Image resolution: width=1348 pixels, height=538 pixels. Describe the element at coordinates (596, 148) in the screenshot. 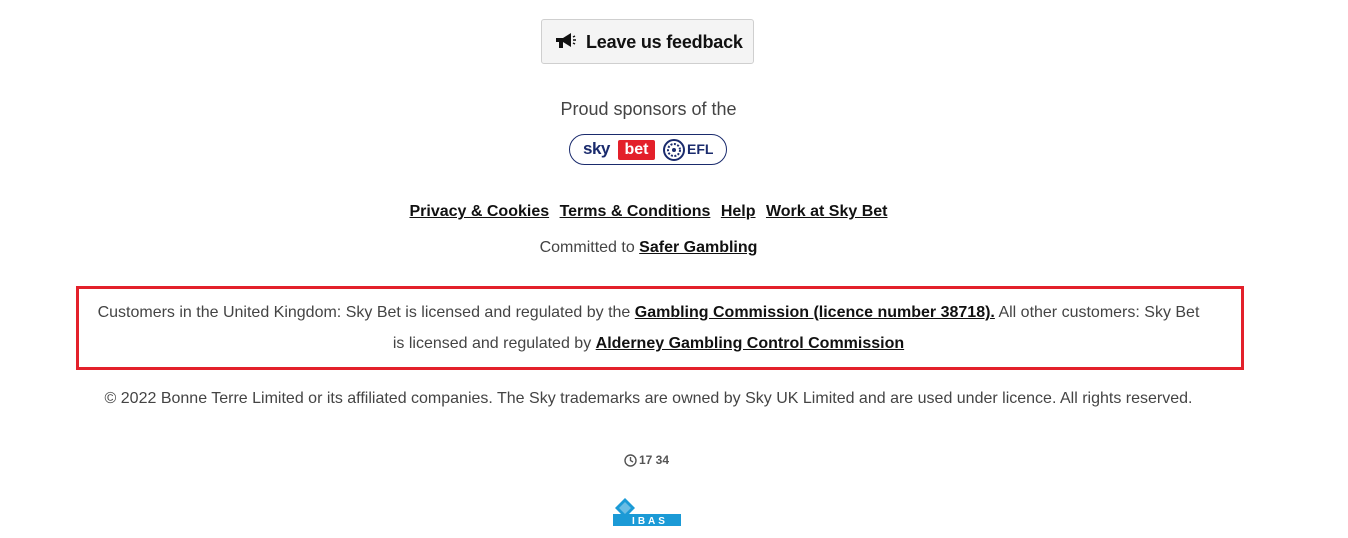

I see `badge-sky-text: sky` at that location.